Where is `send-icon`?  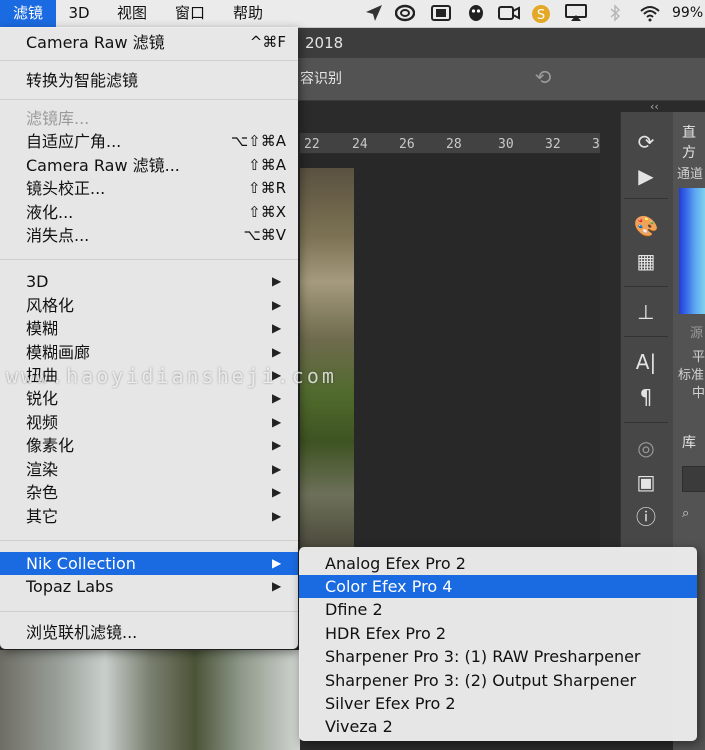
send-icon is located at coordinates (374, 13).